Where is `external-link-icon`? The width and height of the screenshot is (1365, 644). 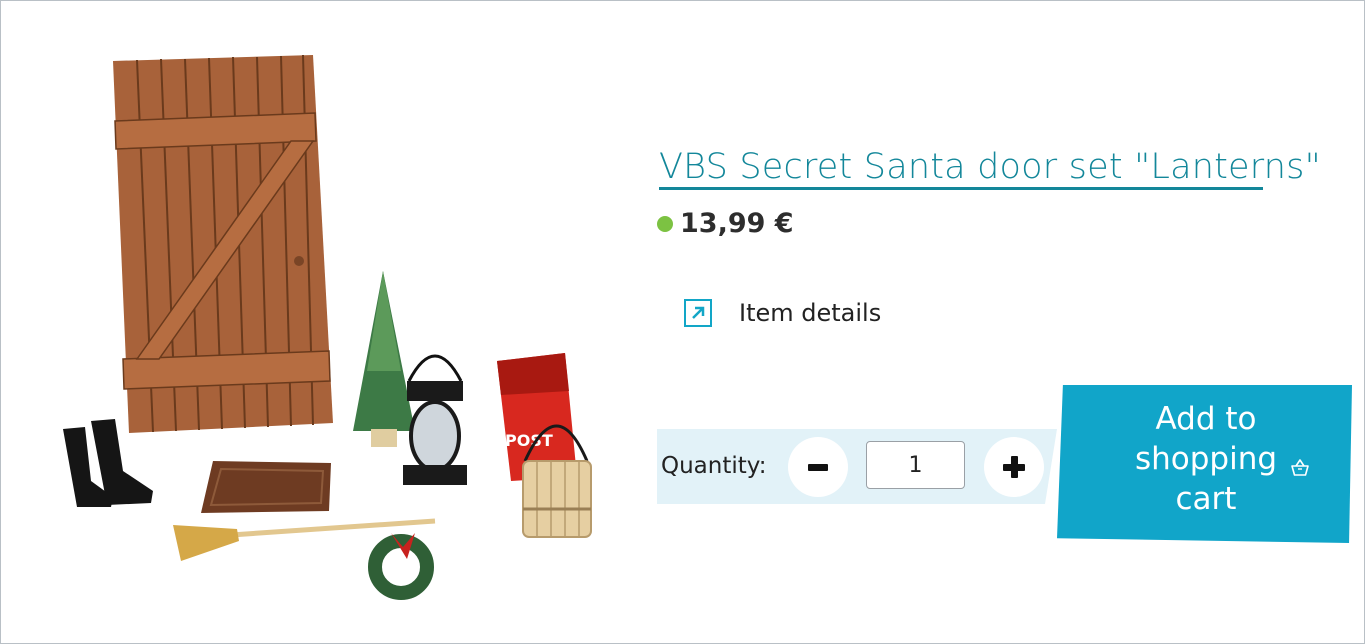
external-link-icon is located at coordinates (698, 313).